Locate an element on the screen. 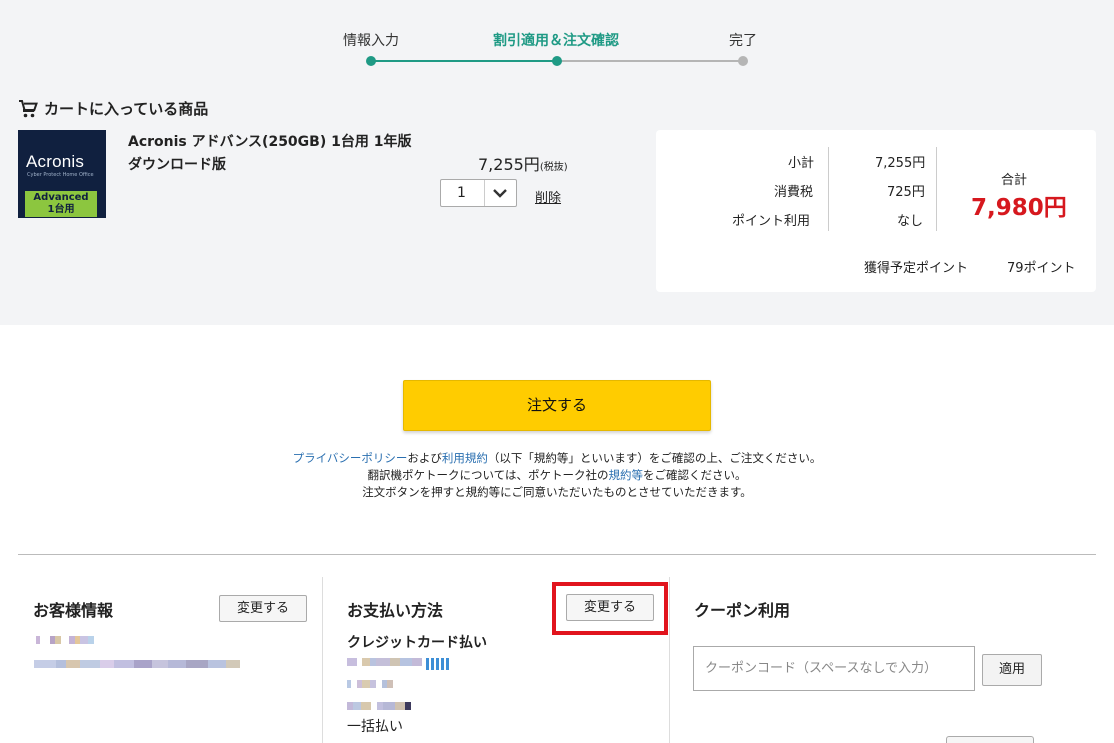  coupon-title: クーポン利用 is located at coordinates (742, 610).